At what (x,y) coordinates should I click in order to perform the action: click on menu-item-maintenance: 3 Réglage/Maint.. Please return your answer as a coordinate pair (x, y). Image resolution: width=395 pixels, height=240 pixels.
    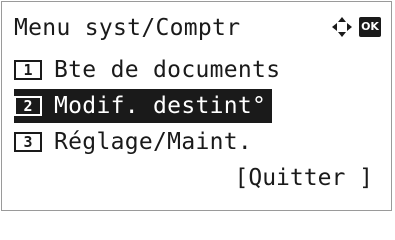
    Looking at the image, I should click on (133, 142).